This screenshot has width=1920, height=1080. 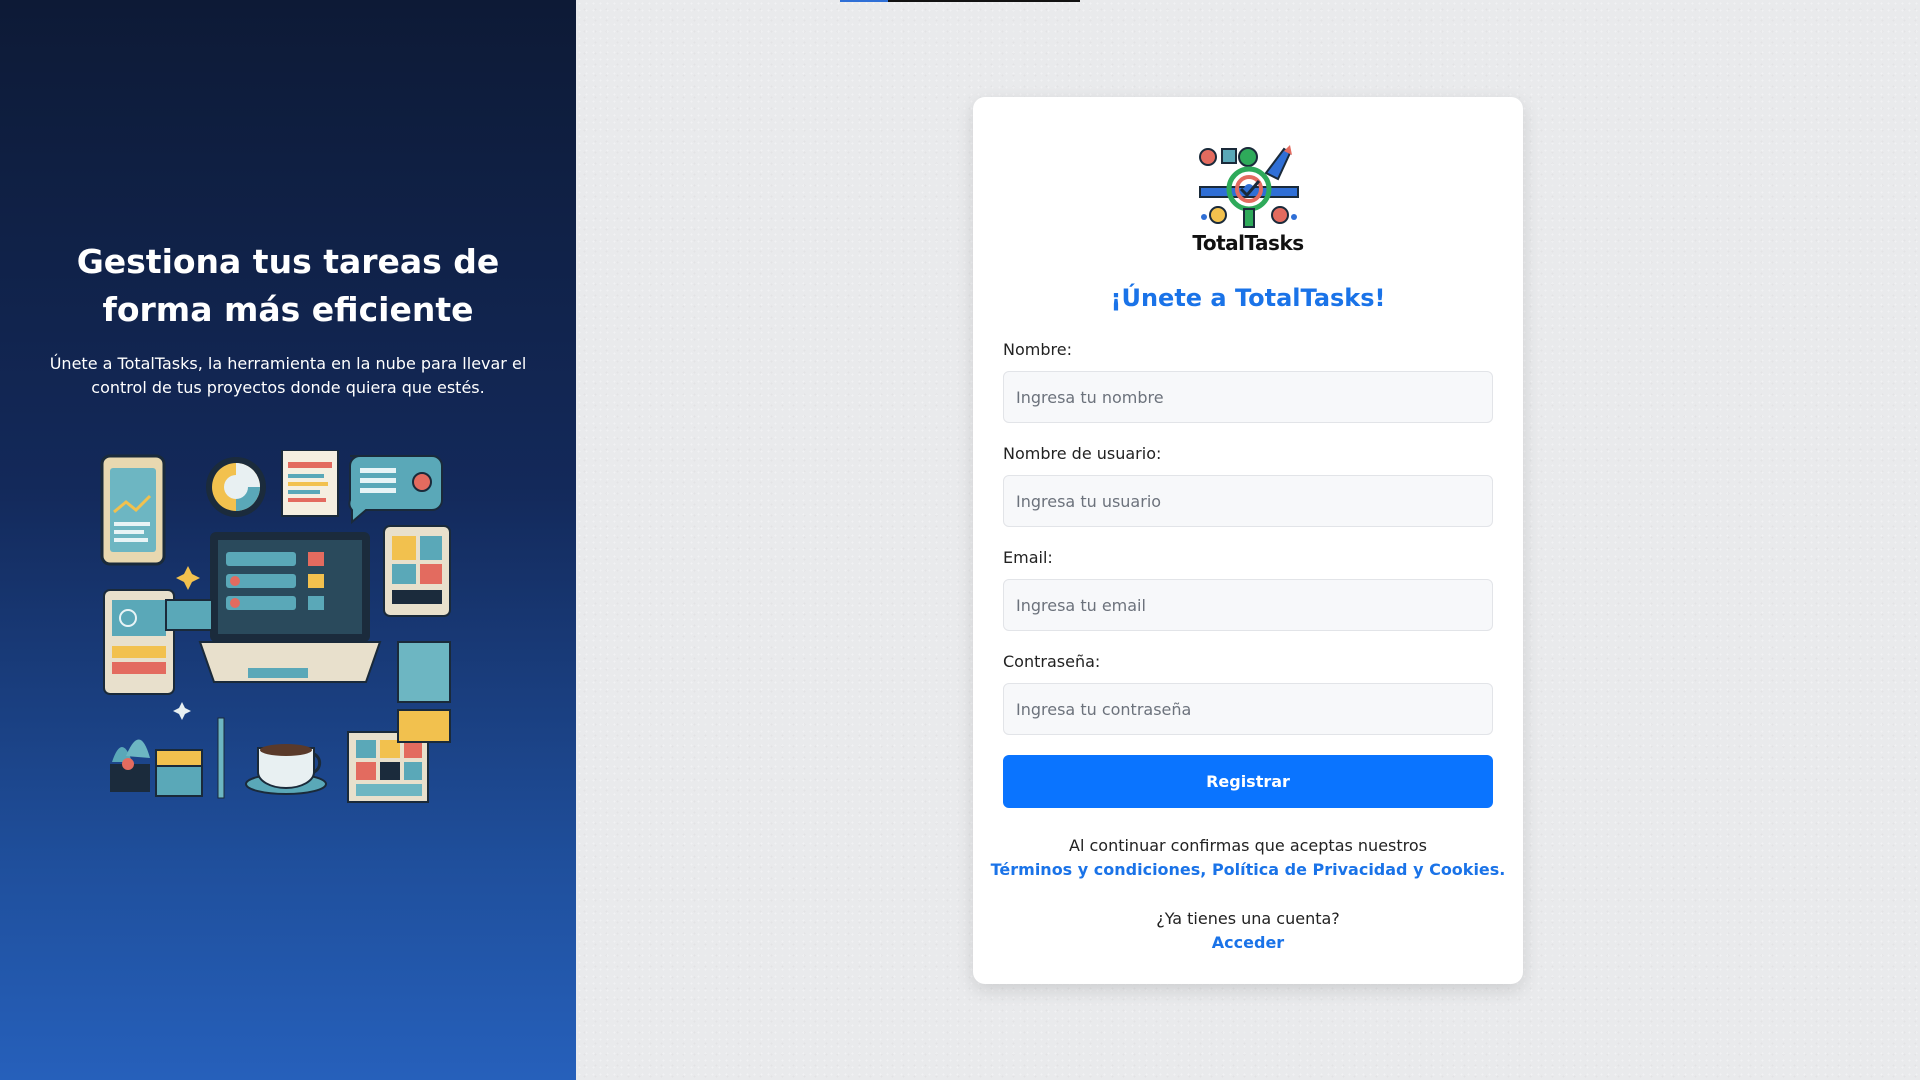 What do you see at coordinates (1248, 298) in the screenshot?
I see `form-title: ¡Únete a TotalTasks!` at bounding box center [1248, 298].